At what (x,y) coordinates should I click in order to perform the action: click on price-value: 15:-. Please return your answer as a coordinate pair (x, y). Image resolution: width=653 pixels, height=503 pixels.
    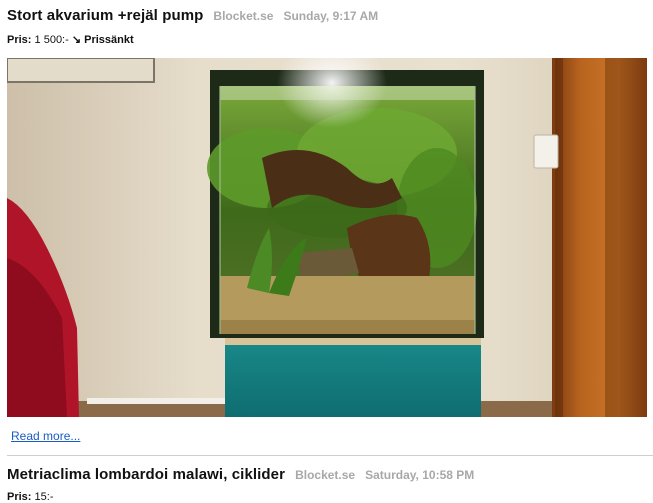
    Looking at the image, I should click on (44, 497).